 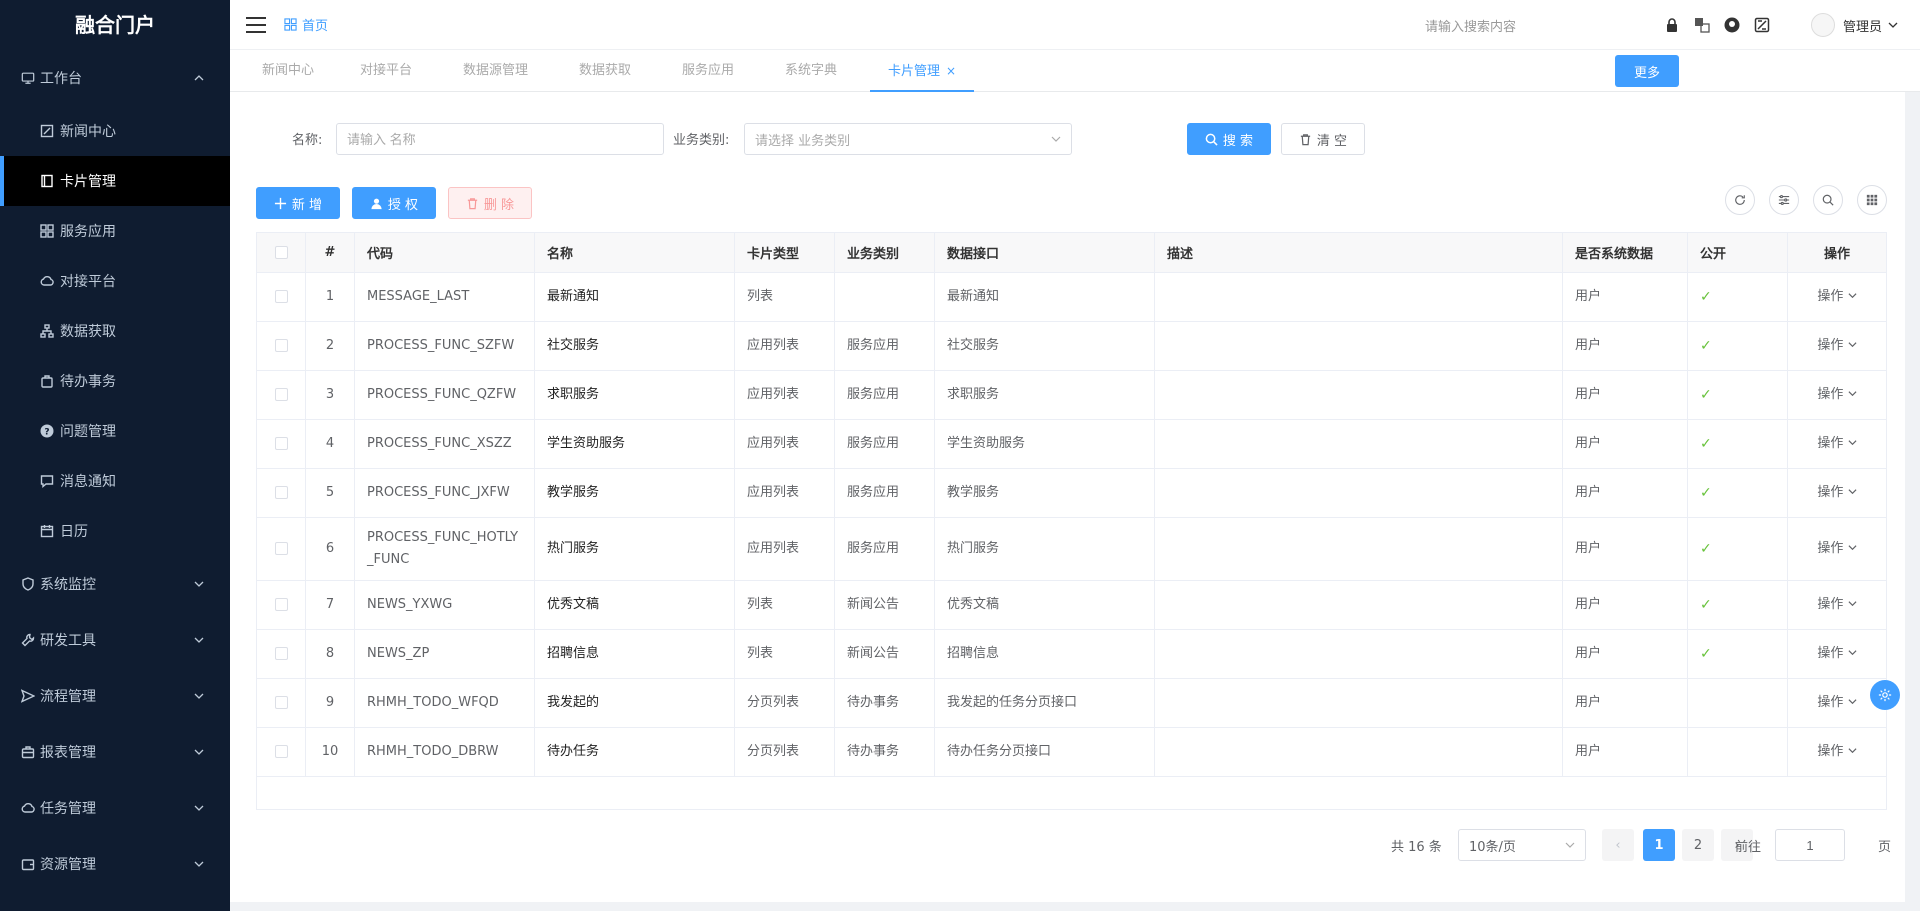 What do you see at coordinates (708, 71) in the screenshot?
I see `tab-service-app: 服务应用` at bounding box center [708, 71].